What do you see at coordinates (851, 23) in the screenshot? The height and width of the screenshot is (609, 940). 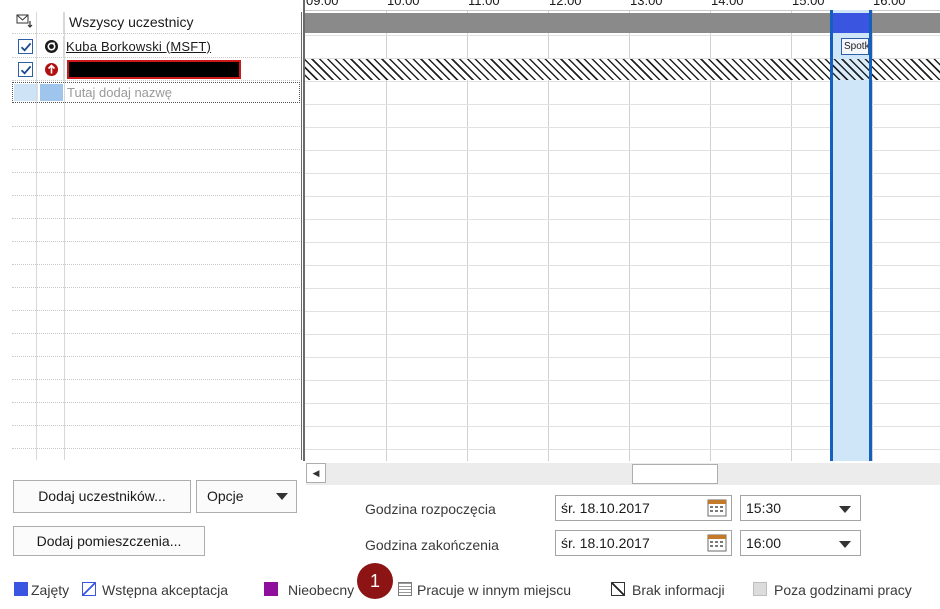 I see `meeting-busy-block` at bounding box center [851, 23].